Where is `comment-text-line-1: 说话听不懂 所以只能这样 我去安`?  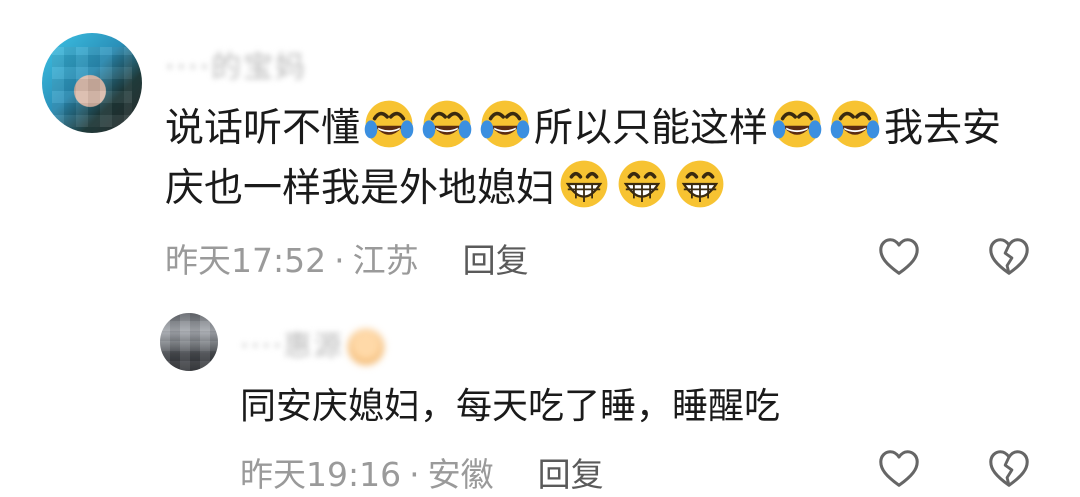 comment-text-line-1: 说话听不懂 所以只能这样 我去安 is located at coordinates (583, 127).